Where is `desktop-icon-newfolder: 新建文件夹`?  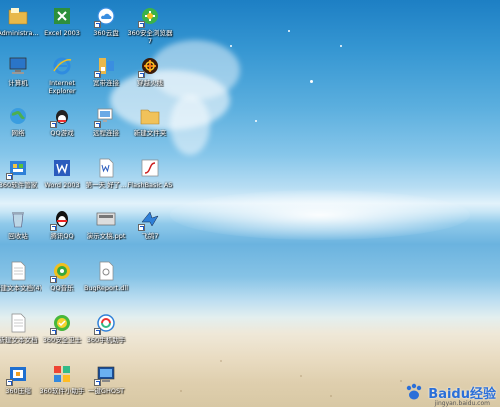 desktop-icon-newfolder: 新建文件夹 is located at coordinates (150, 121).